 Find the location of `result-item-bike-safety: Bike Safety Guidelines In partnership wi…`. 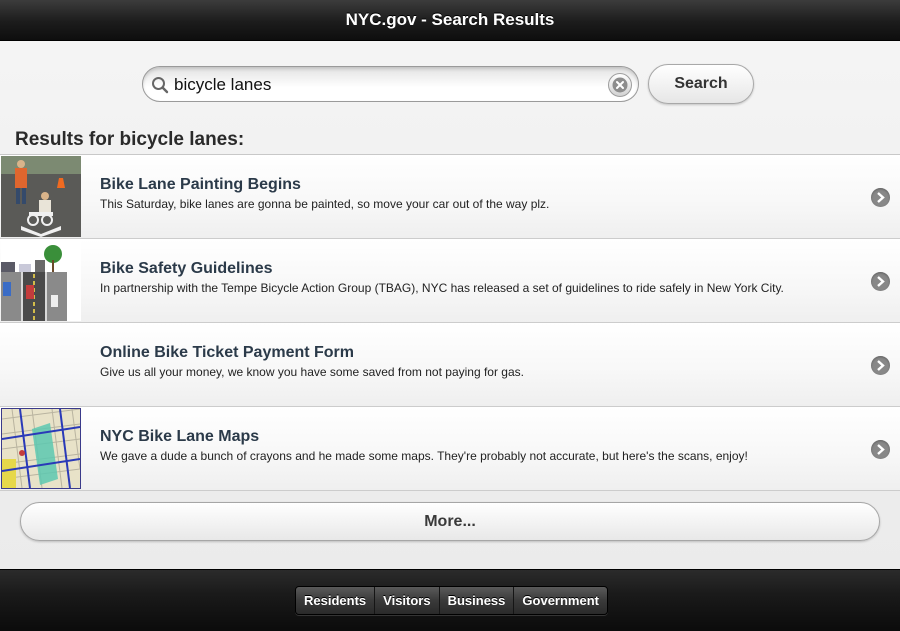

result-item-bike-safety: Bike Safety Guidelines In partnership wi… is located at coordinates (450, 281).